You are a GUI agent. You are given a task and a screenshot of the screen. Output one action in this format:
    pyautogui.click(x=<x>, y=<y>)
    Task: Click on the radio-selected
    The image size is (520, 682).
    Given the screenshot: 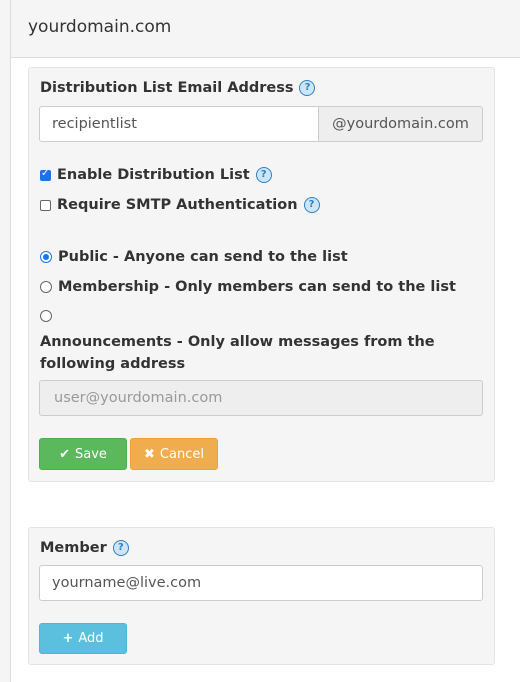 What is the action you would take?
    pyautogui.click(x=46, y=257)
    